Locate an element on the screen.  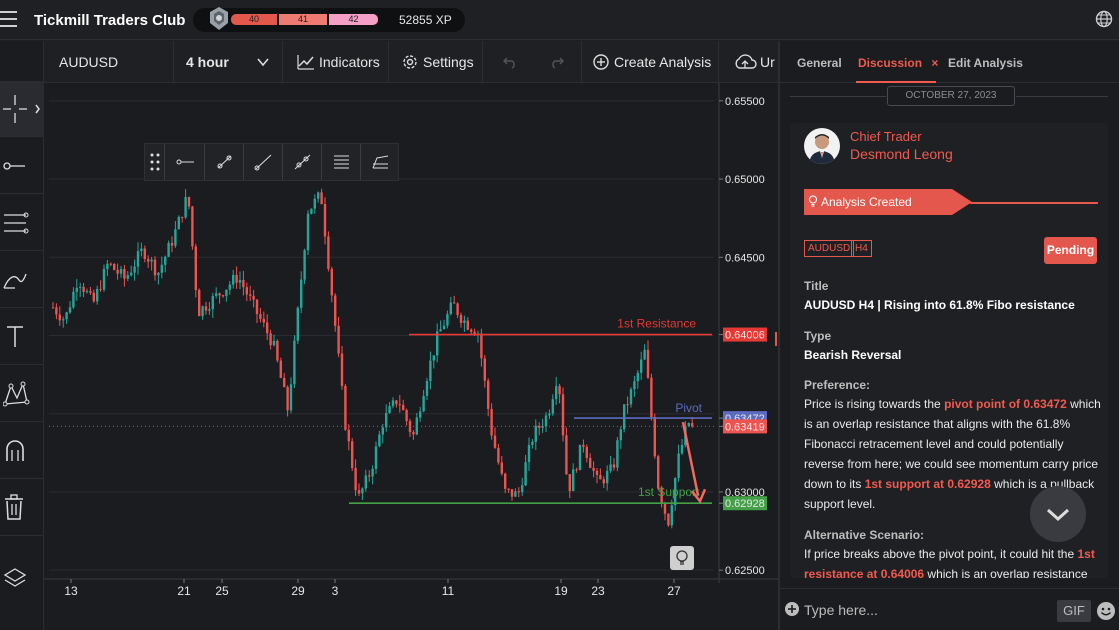
extended-line-tool is located at coordinates (302, 162).